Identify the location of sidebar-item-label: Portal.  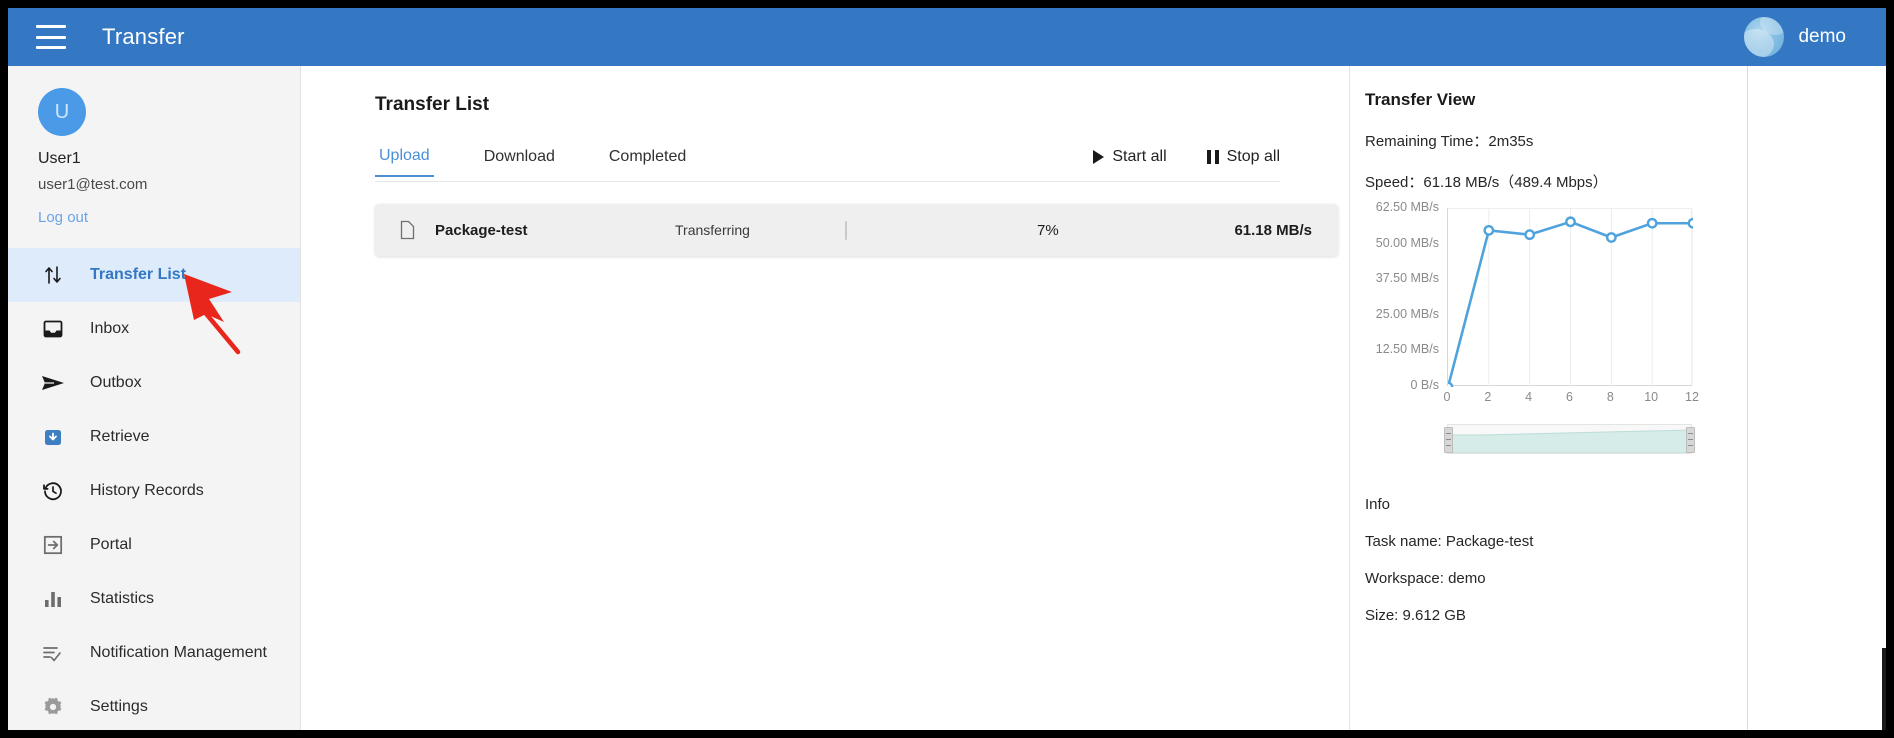
(111, 544).